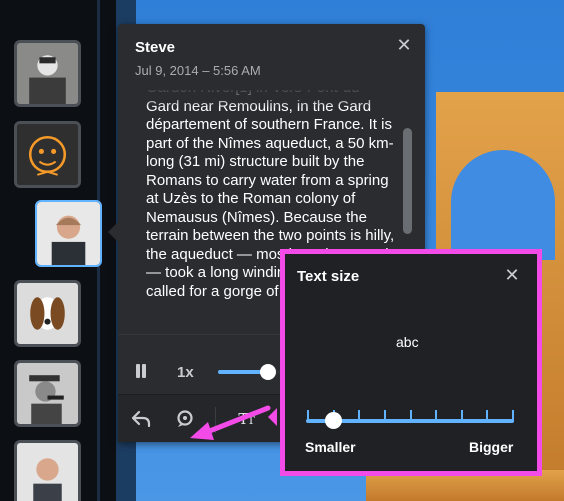  I want to click on reply-icon, so click(141, 419).